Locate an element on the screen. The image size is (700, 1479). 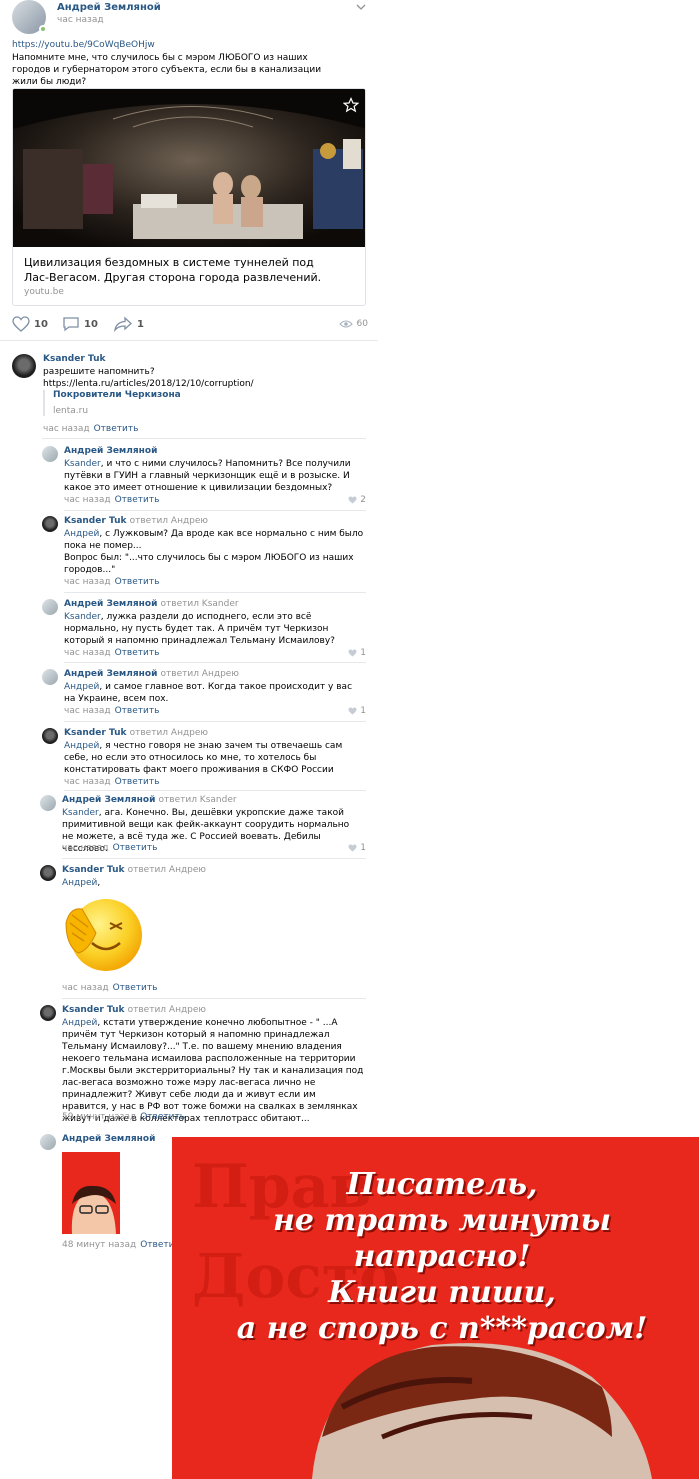
comment-time: 48 минут назад is located at coordinates (99, 1245).